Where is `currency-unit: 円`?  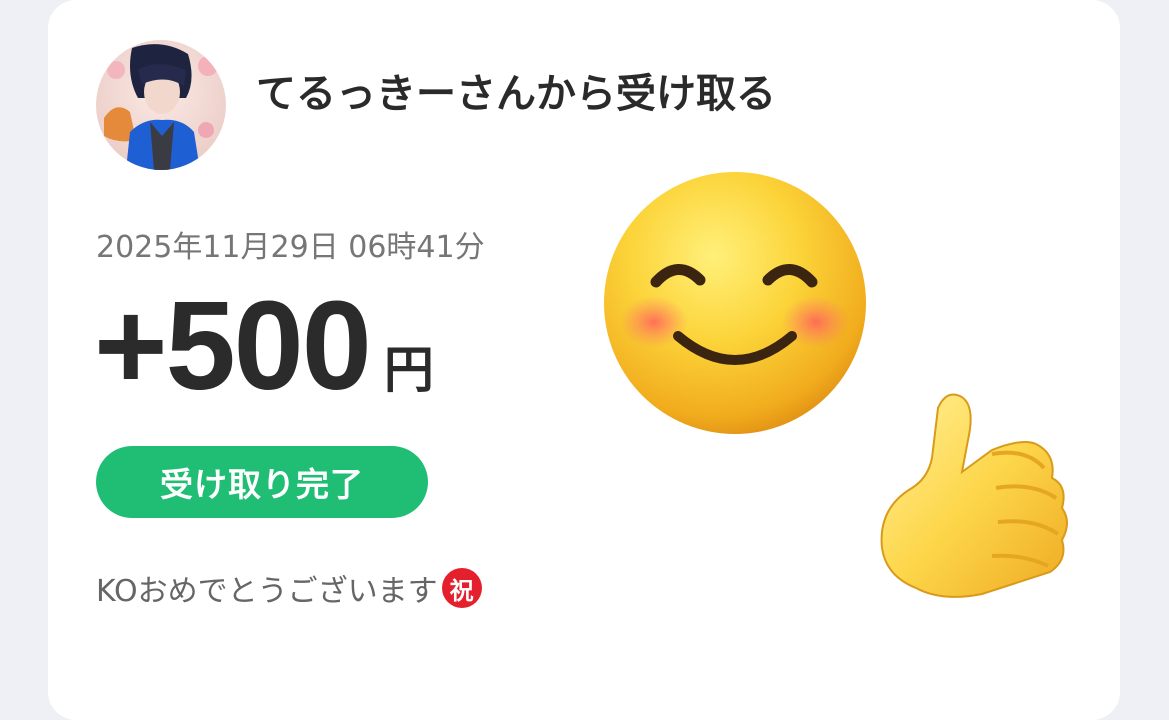
currency-unit: 円 is located at coordinates (408, 370).